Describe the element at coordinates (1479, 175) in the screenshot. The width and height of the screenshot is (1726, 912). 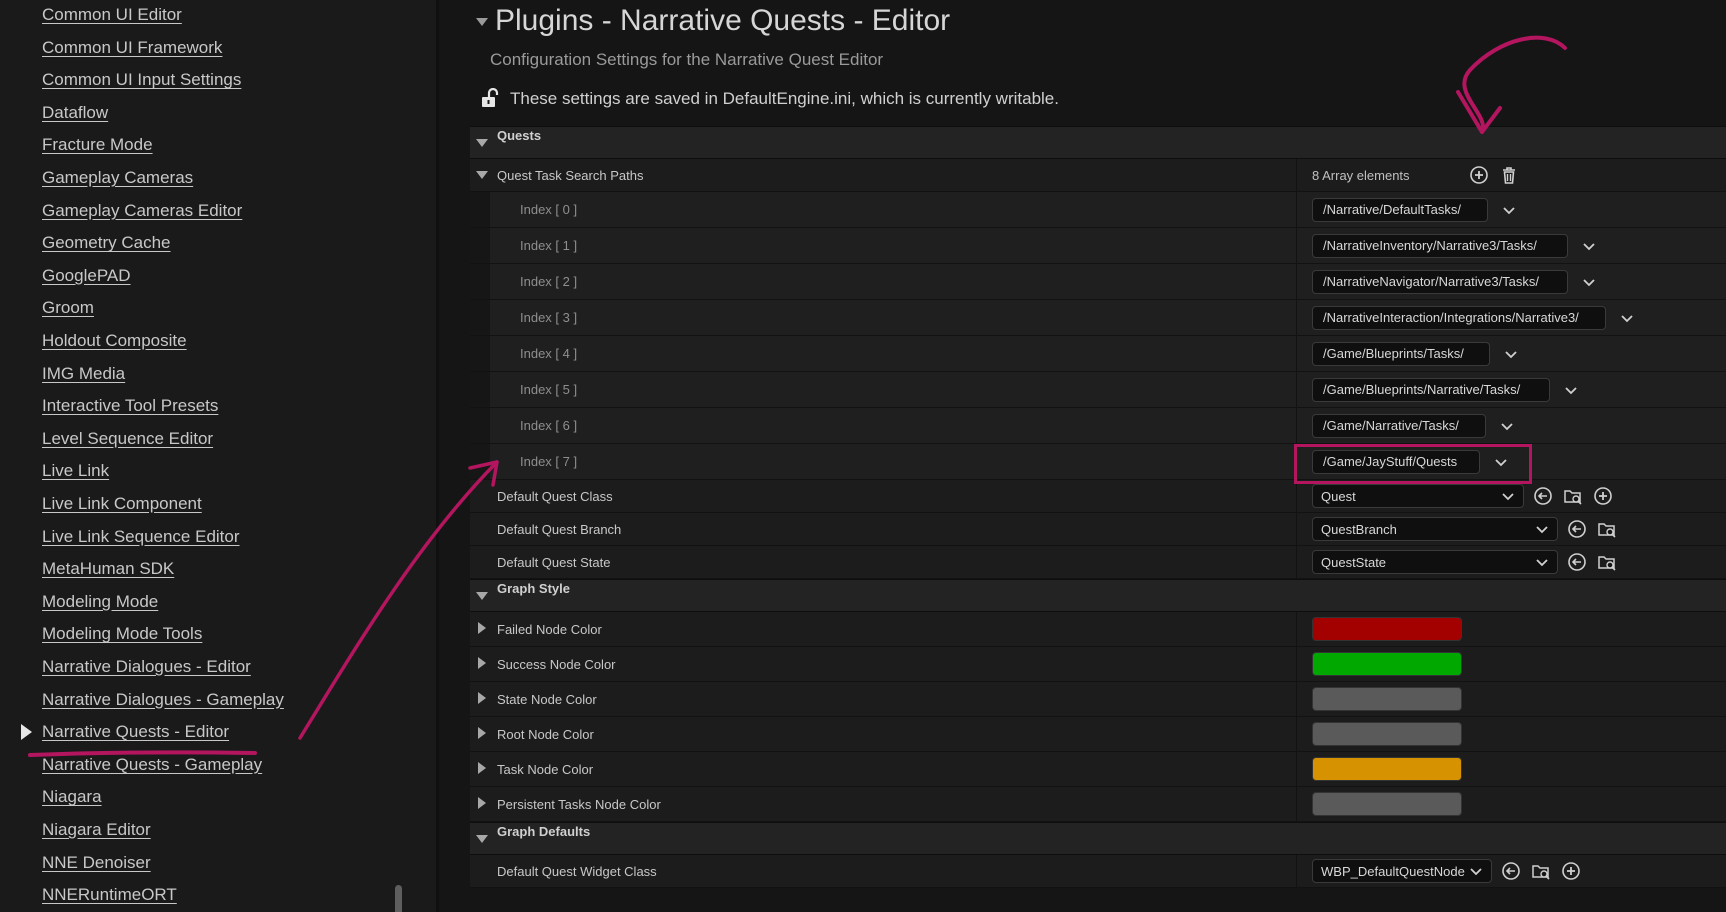
I see `add-element-icon` at that location.